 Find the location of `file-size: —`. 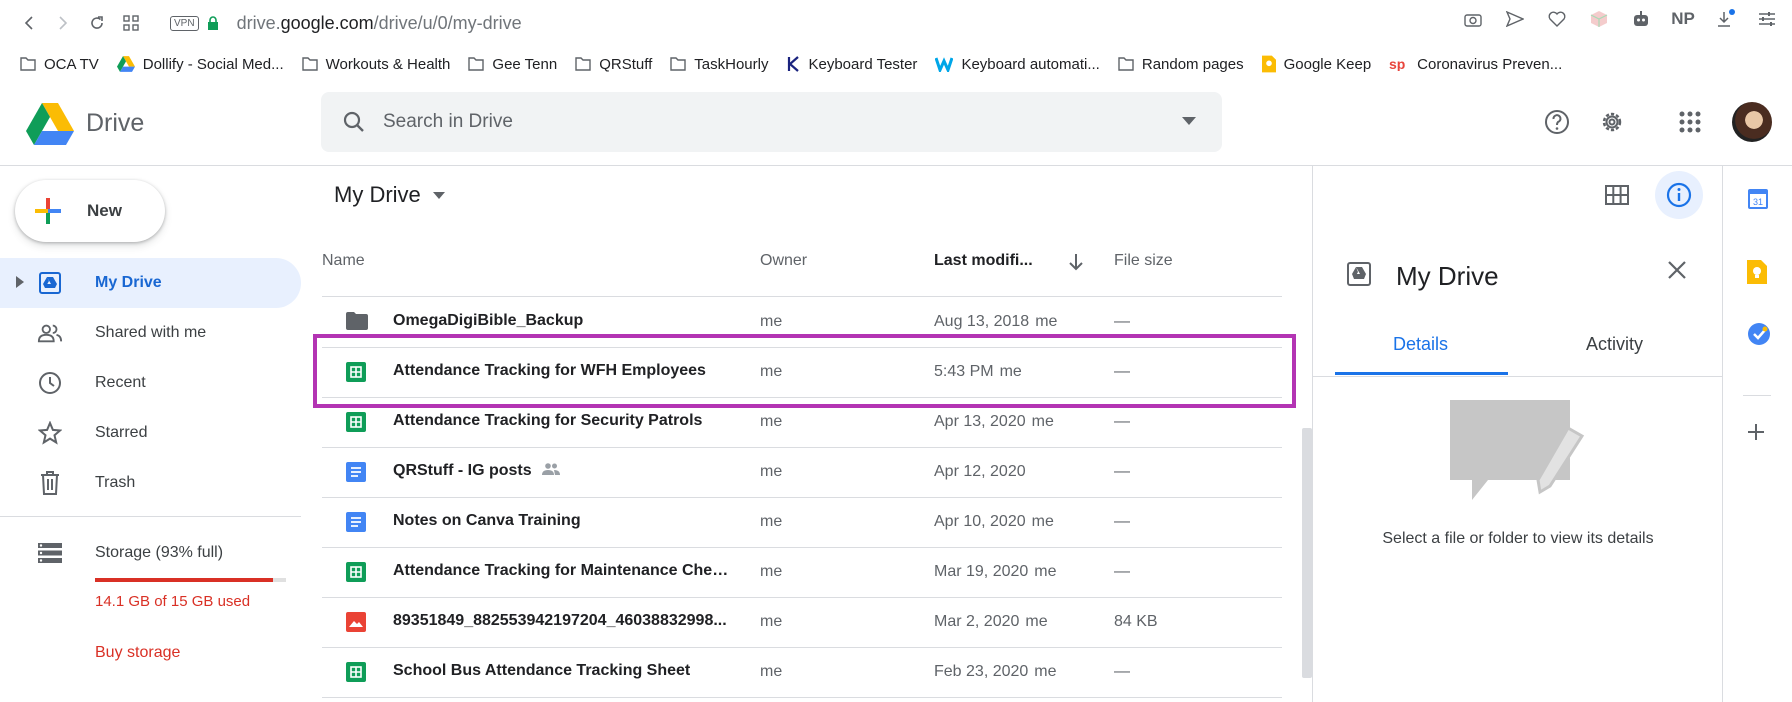

file-size: — is located at coordinates (1122, 371).